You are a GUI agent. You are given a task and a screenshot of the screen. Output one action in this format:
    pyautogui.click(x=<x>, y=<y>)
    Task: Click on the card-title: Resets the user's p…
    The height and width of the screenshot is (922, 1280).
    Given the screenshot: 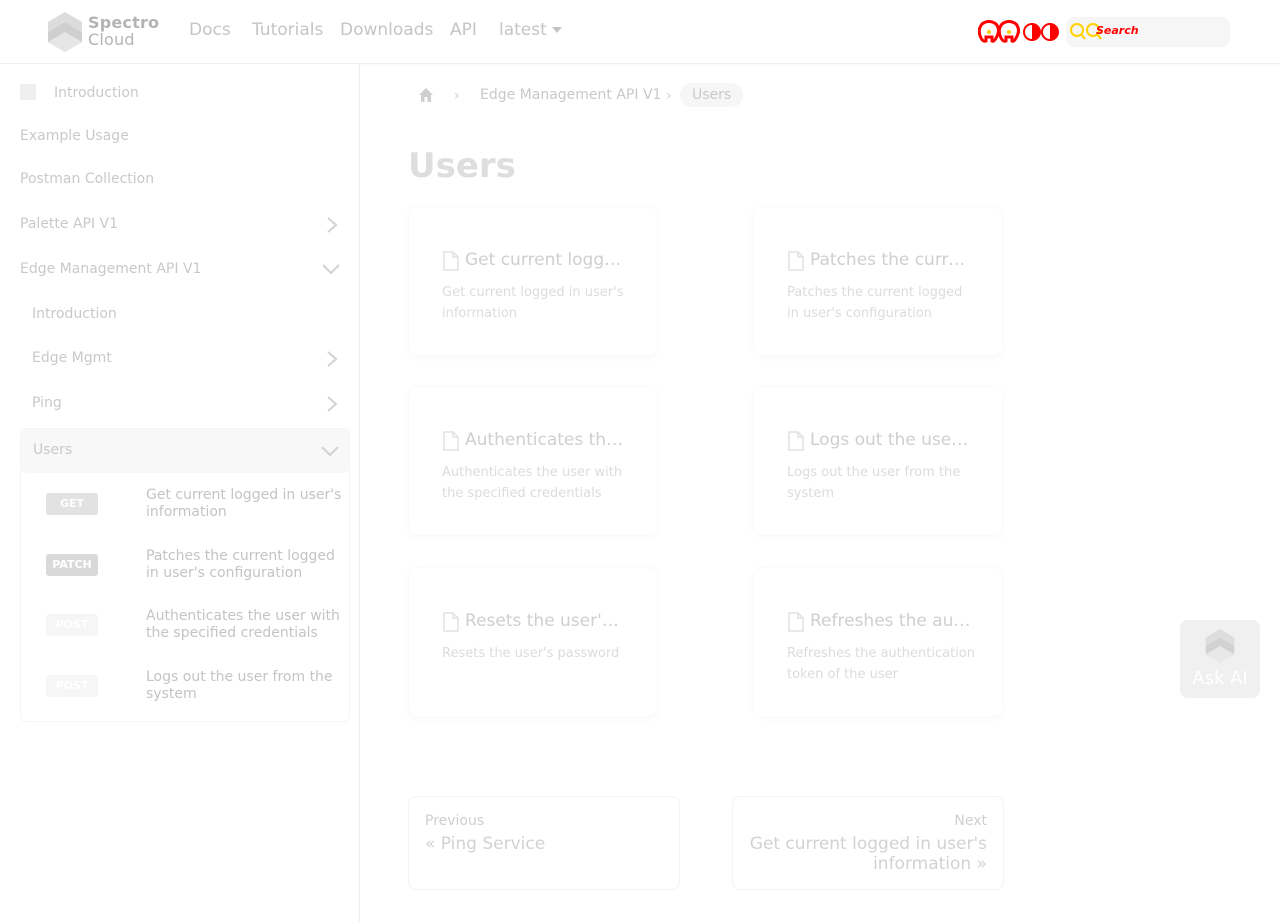 What is the action you would take?
    pyautogui.click(x=546, y=621)
    